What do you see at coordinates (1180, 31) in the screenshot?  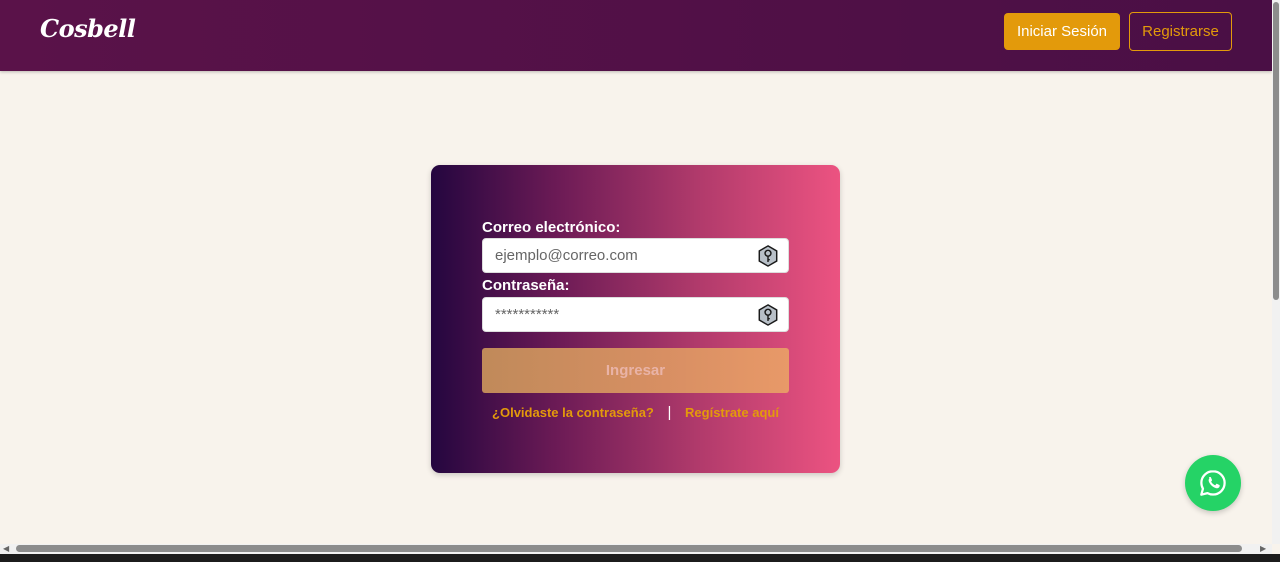 I see `register-button: Registrarse` at bounding box center [1180, 31].